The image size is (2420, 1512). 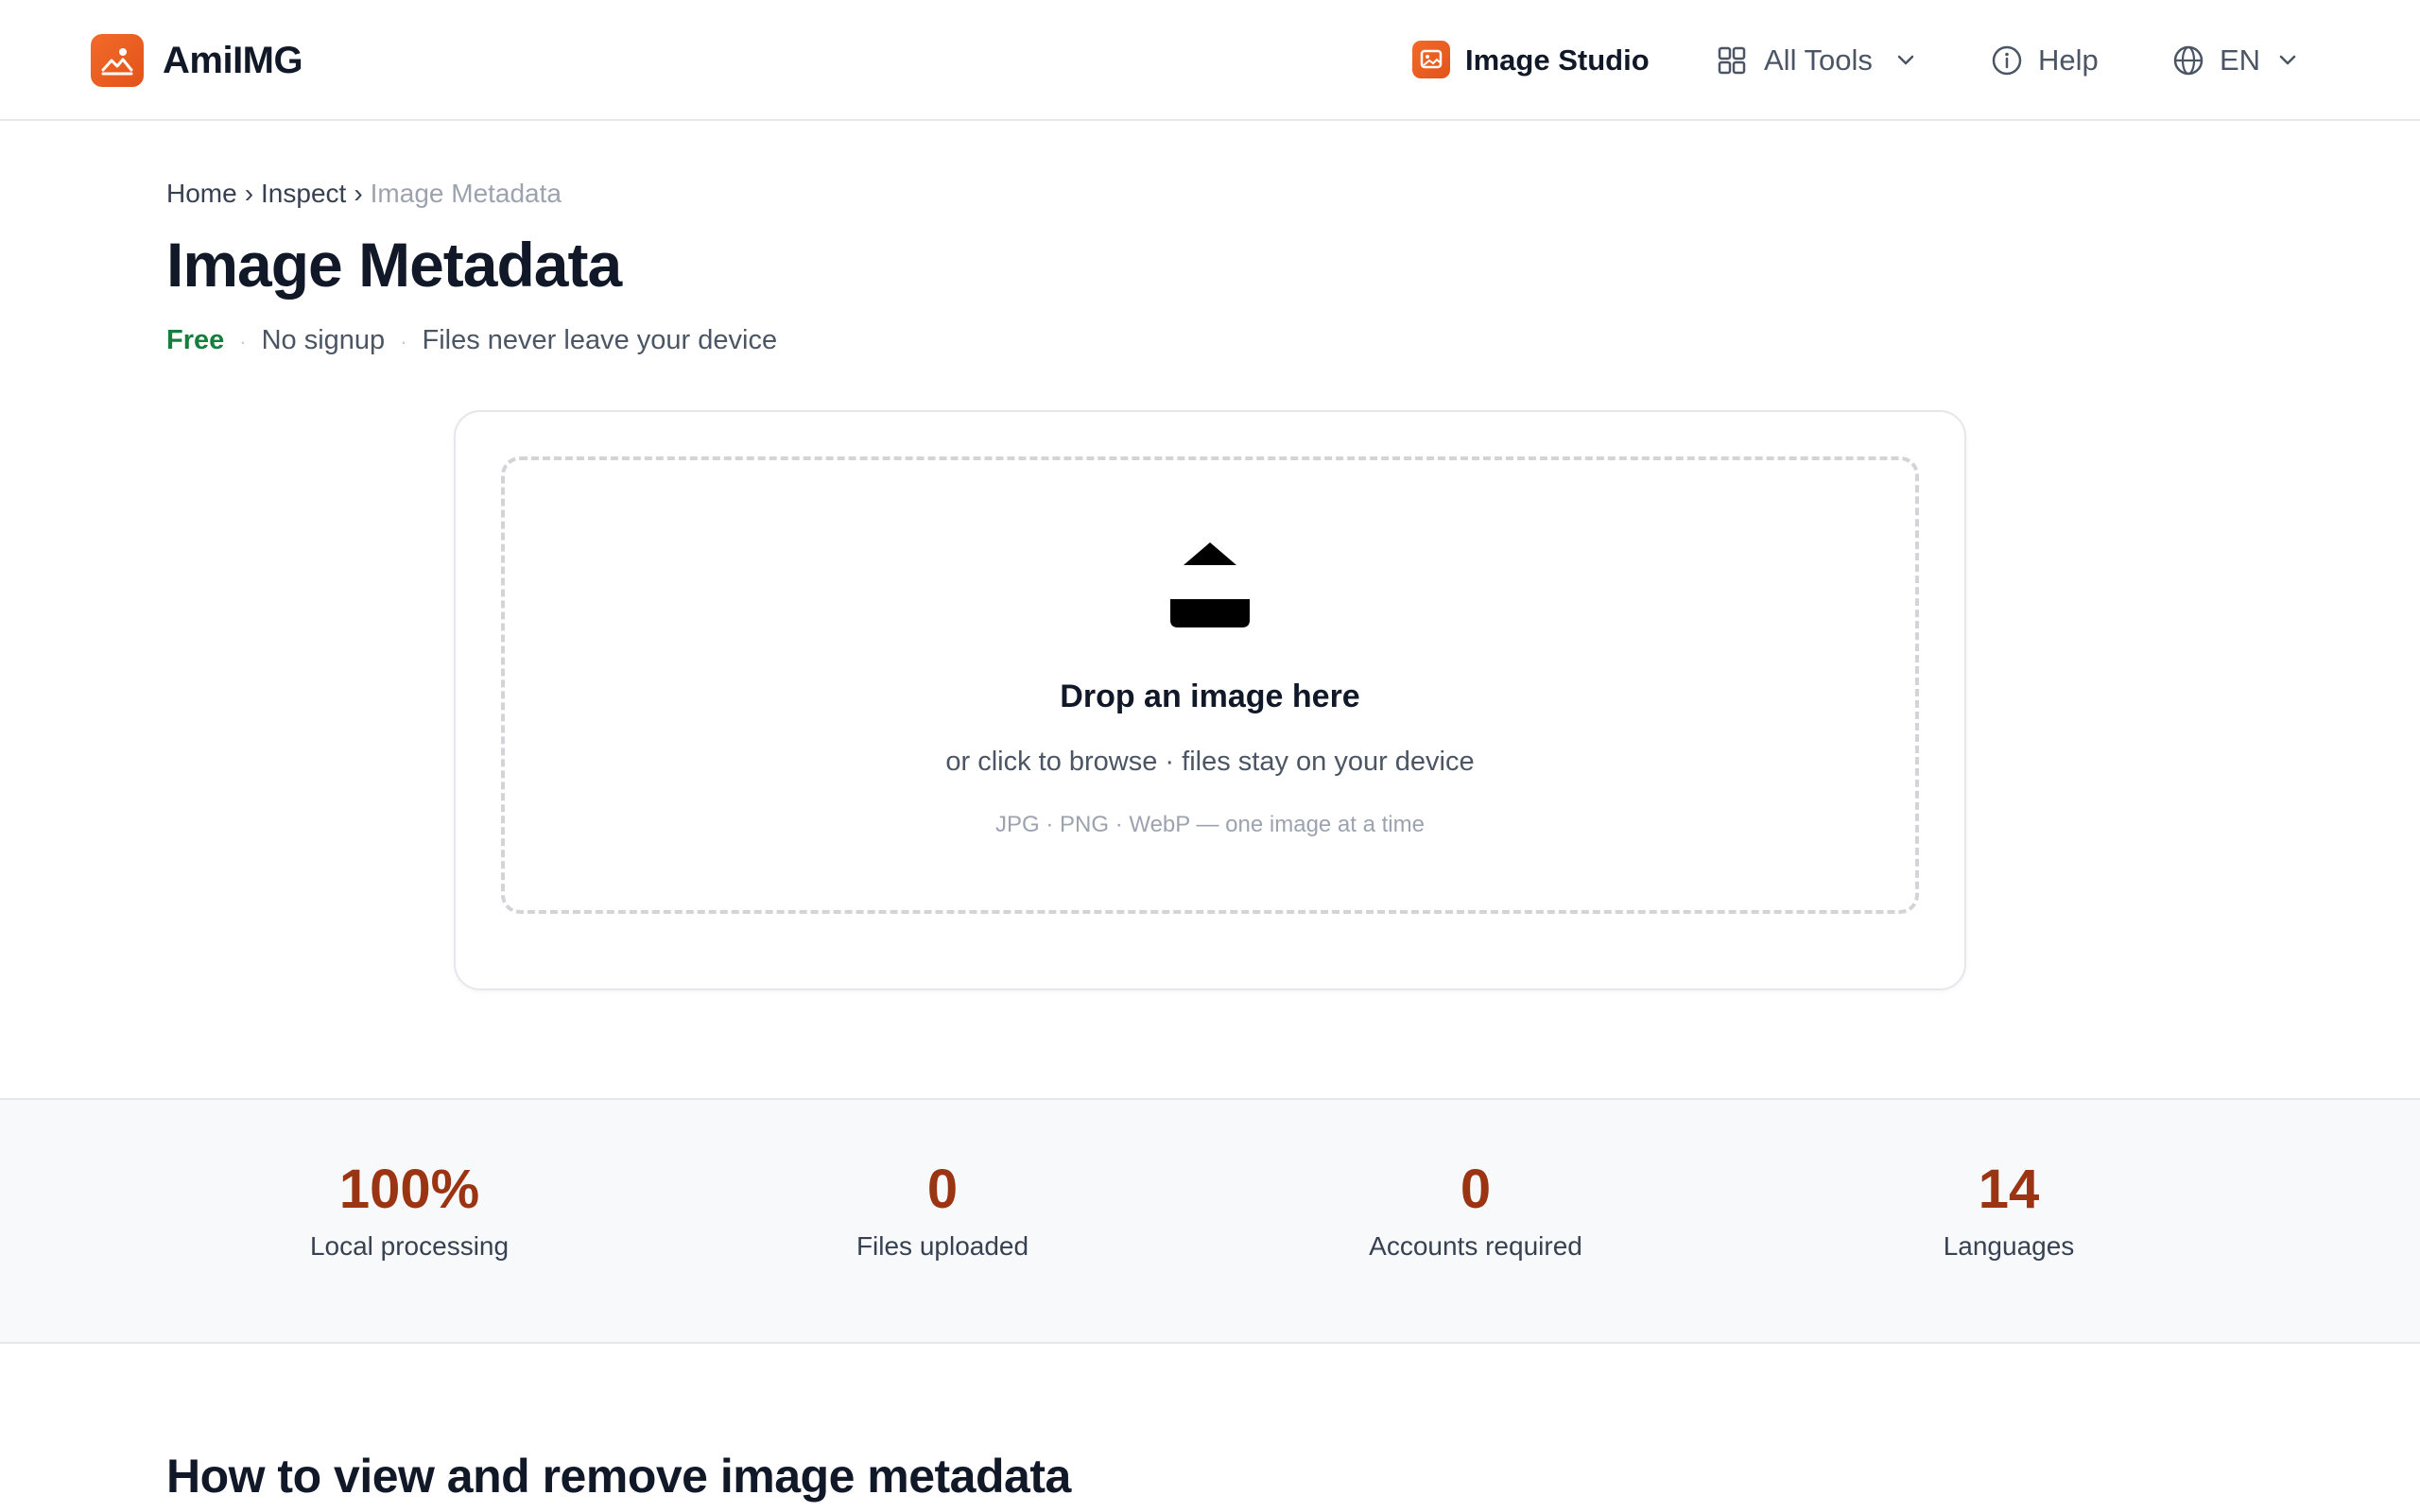 What do you see at coordinates (201, 193) in the screenshot?
I see `breadcrumb-home: Home` at bounding box center [201, 193].